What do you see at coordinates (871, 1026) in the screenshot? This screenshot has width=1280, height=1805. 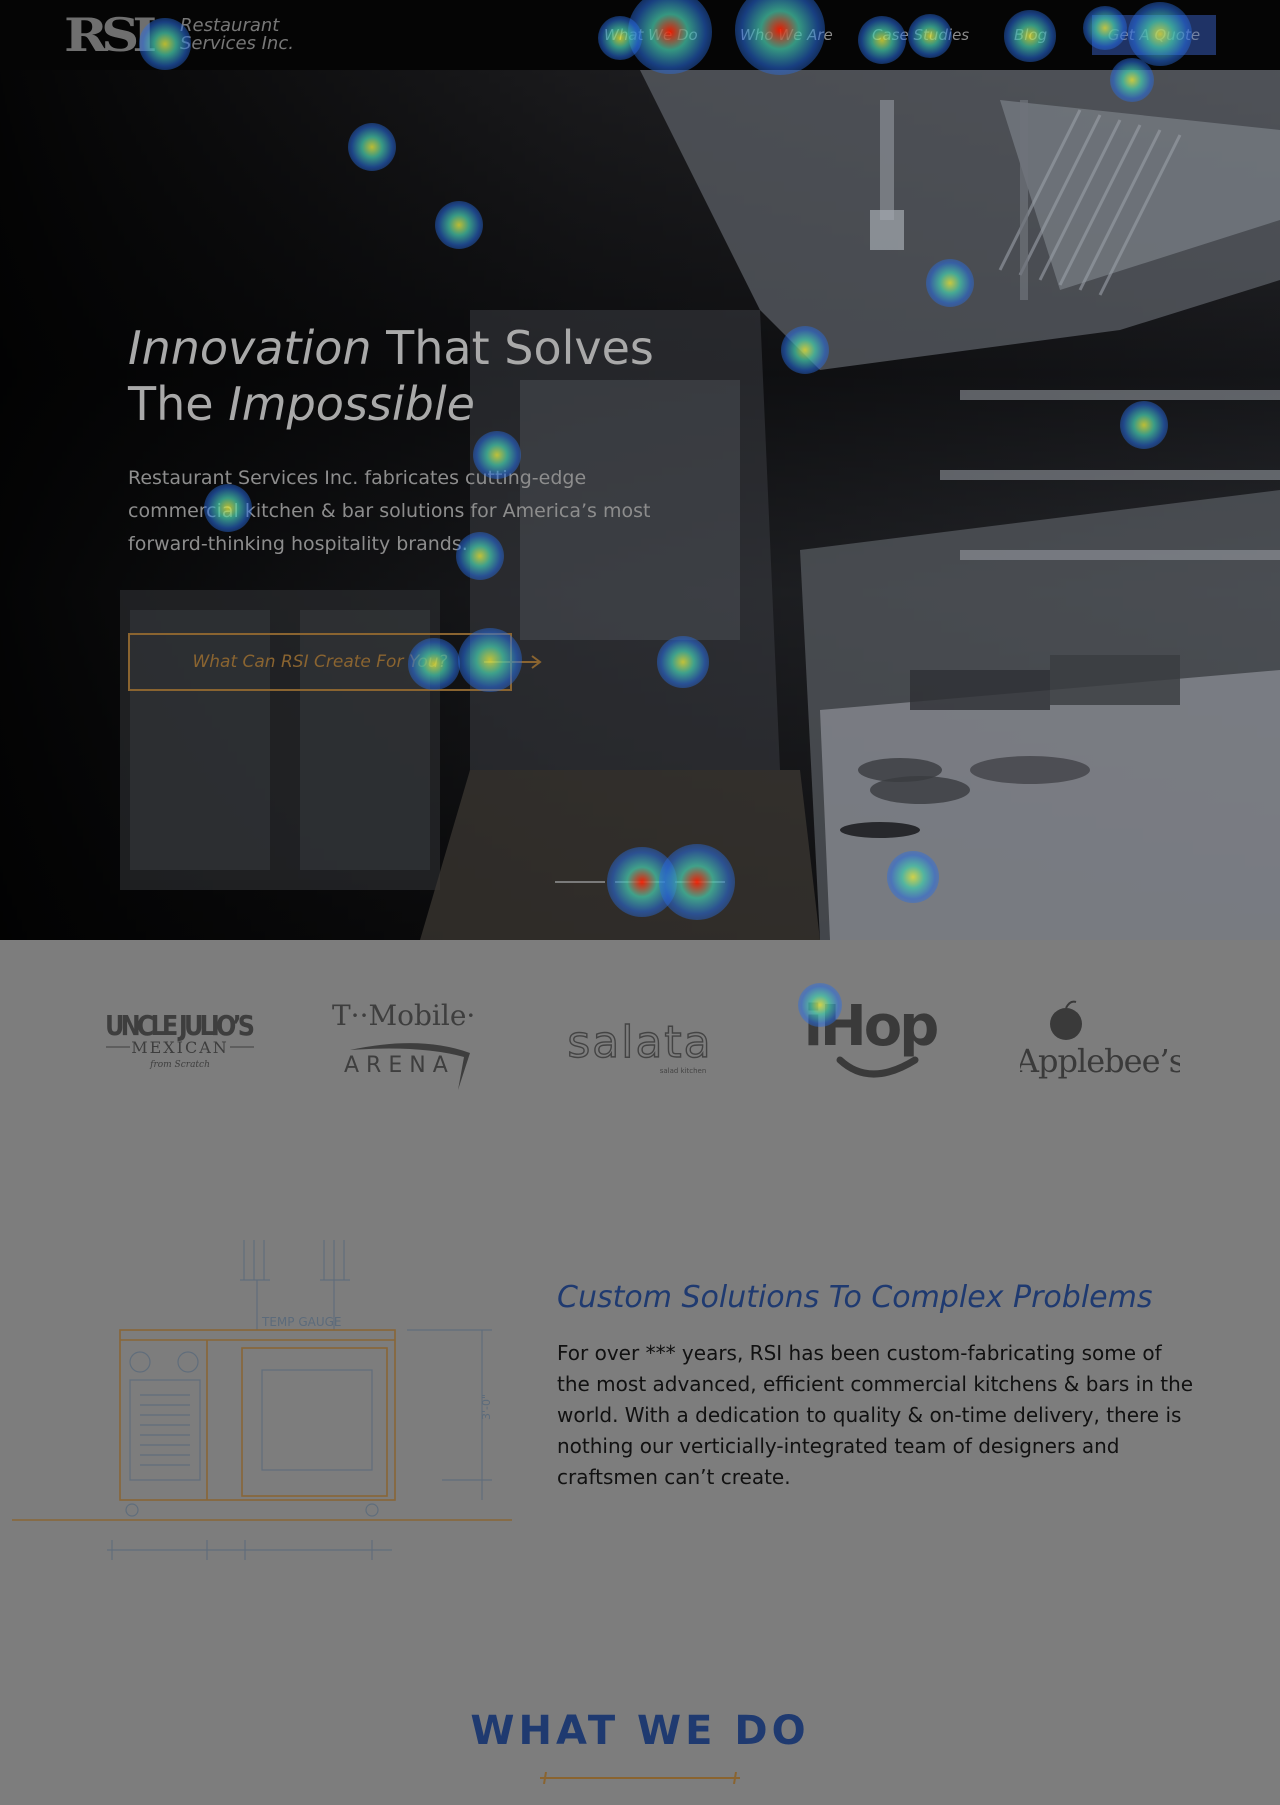 I see `svg-text: iHop` at bounding box center [871, 1026].